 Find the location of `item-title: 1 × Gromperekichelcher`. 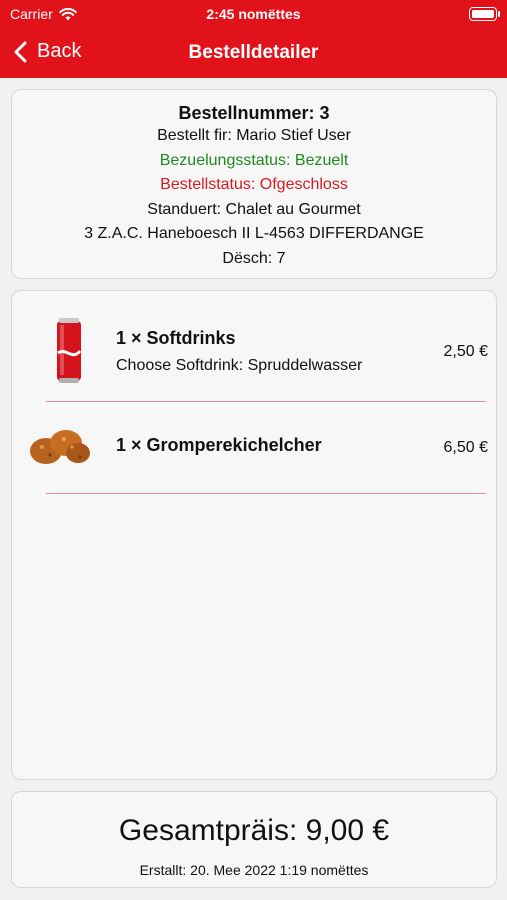

item-title: 1 × Gromperekichelcher is located at coordinates (219, 445).